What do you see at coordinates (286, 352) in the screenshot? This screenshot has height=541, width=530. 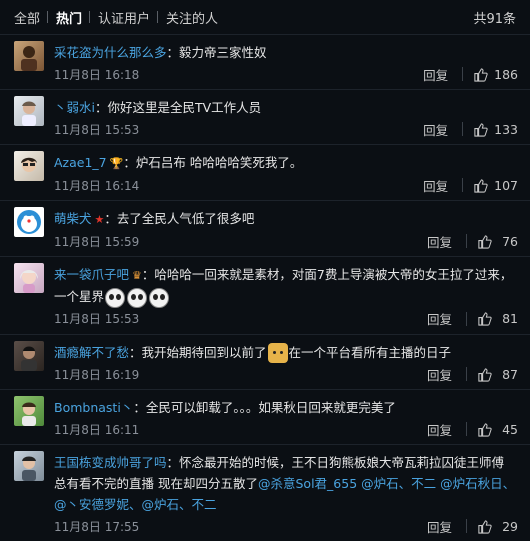 I see `comment-body: 酒瘾解不了愁：我开始期待回到以前了 在一个平台看所有主播的日子` at bounding box center [286, 352].